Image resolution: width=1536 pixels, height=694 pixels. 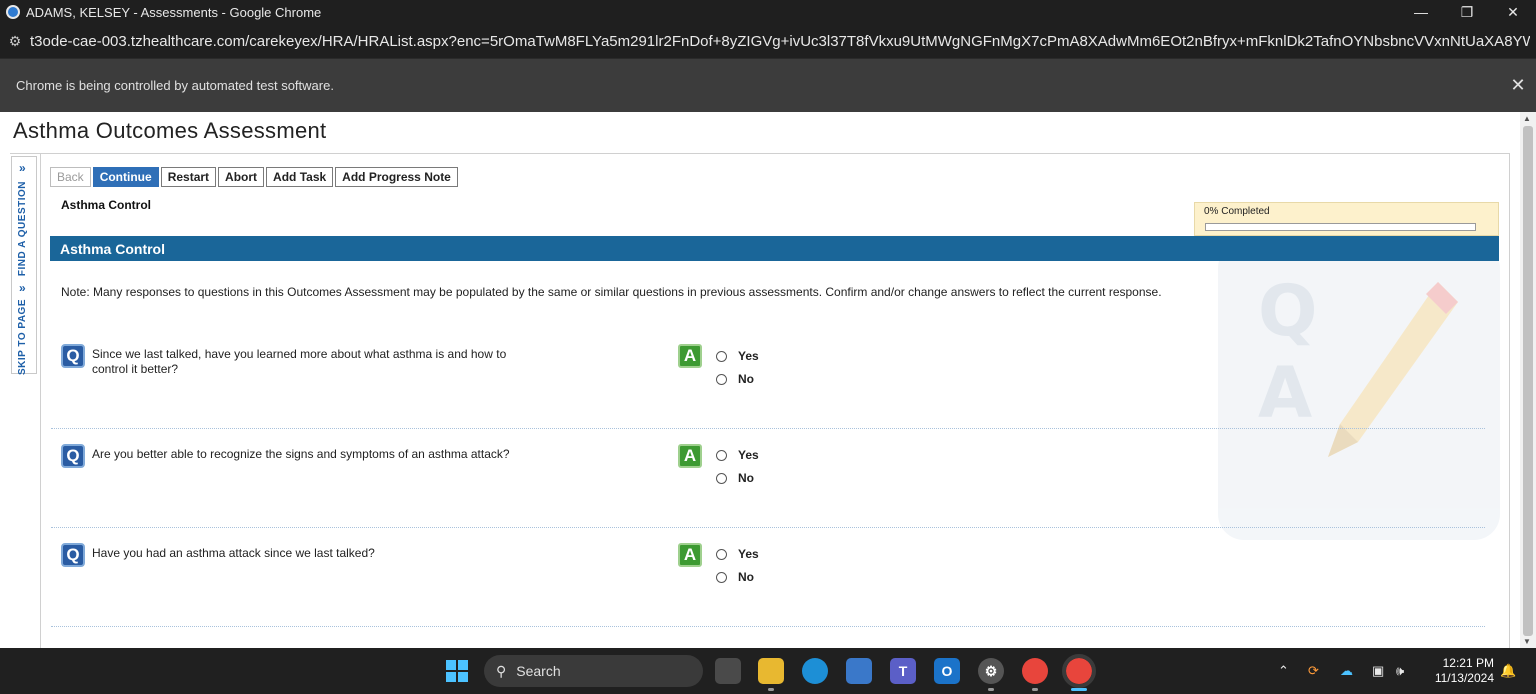 I want to click on scrollbar-thumb, so click(x=1528, y=381).